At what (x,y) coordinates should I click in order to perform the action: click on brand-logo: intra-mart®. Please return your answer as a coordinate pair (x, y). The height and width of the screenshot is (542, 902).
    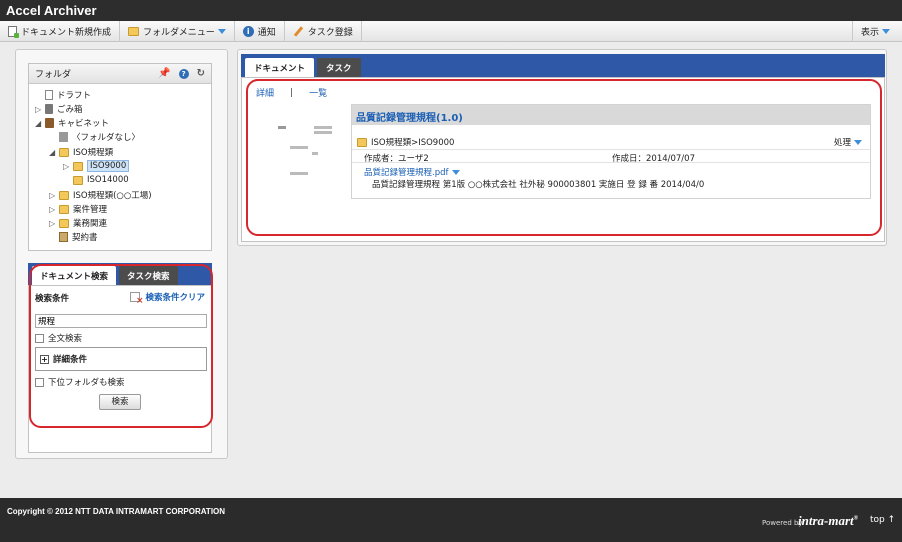
    Looking at the image, I should click on (828, 521).